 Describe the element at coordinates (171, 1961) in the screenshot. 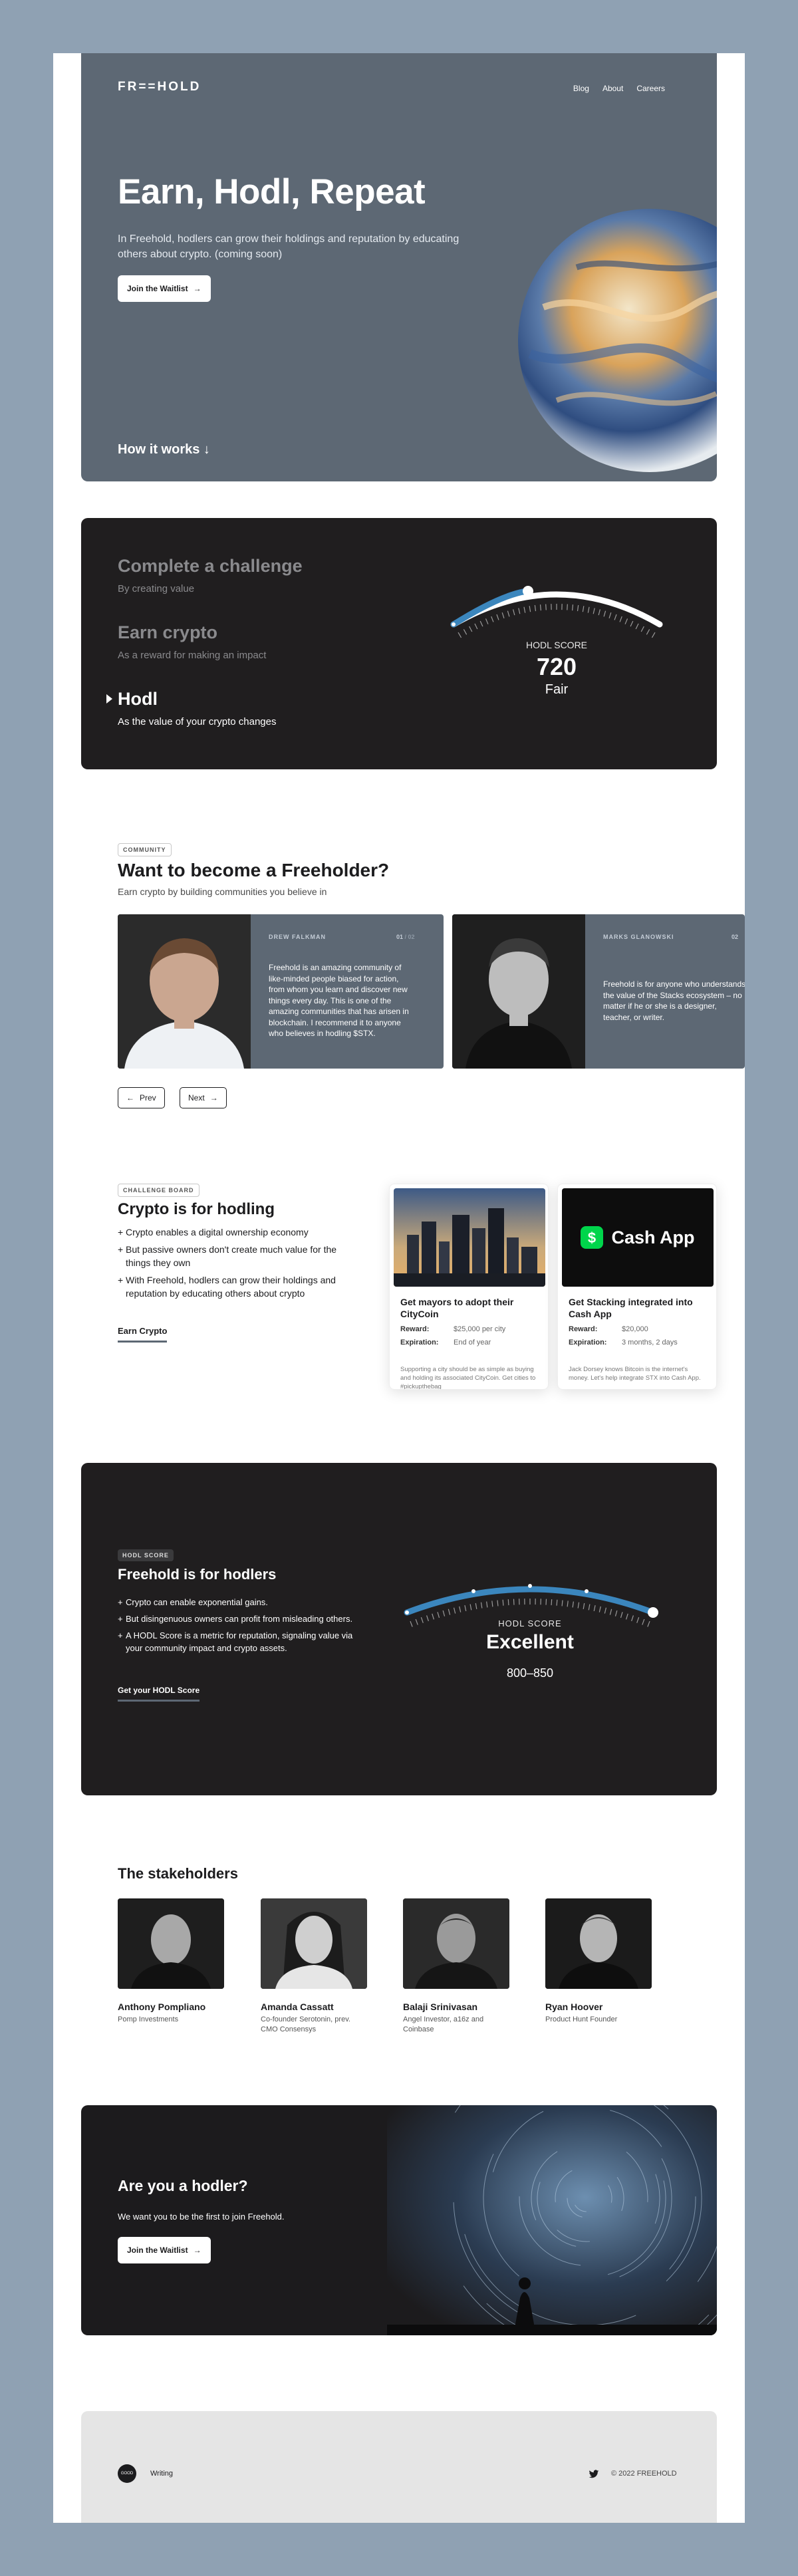

I see `stakeholder-card: Anthony Pompliano Pomp Investments` at that location.